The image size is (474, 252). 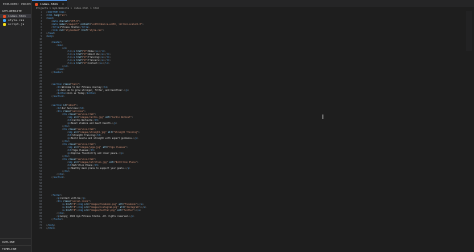 I want to click on file-name: script.js, so click(x=16, y=24).